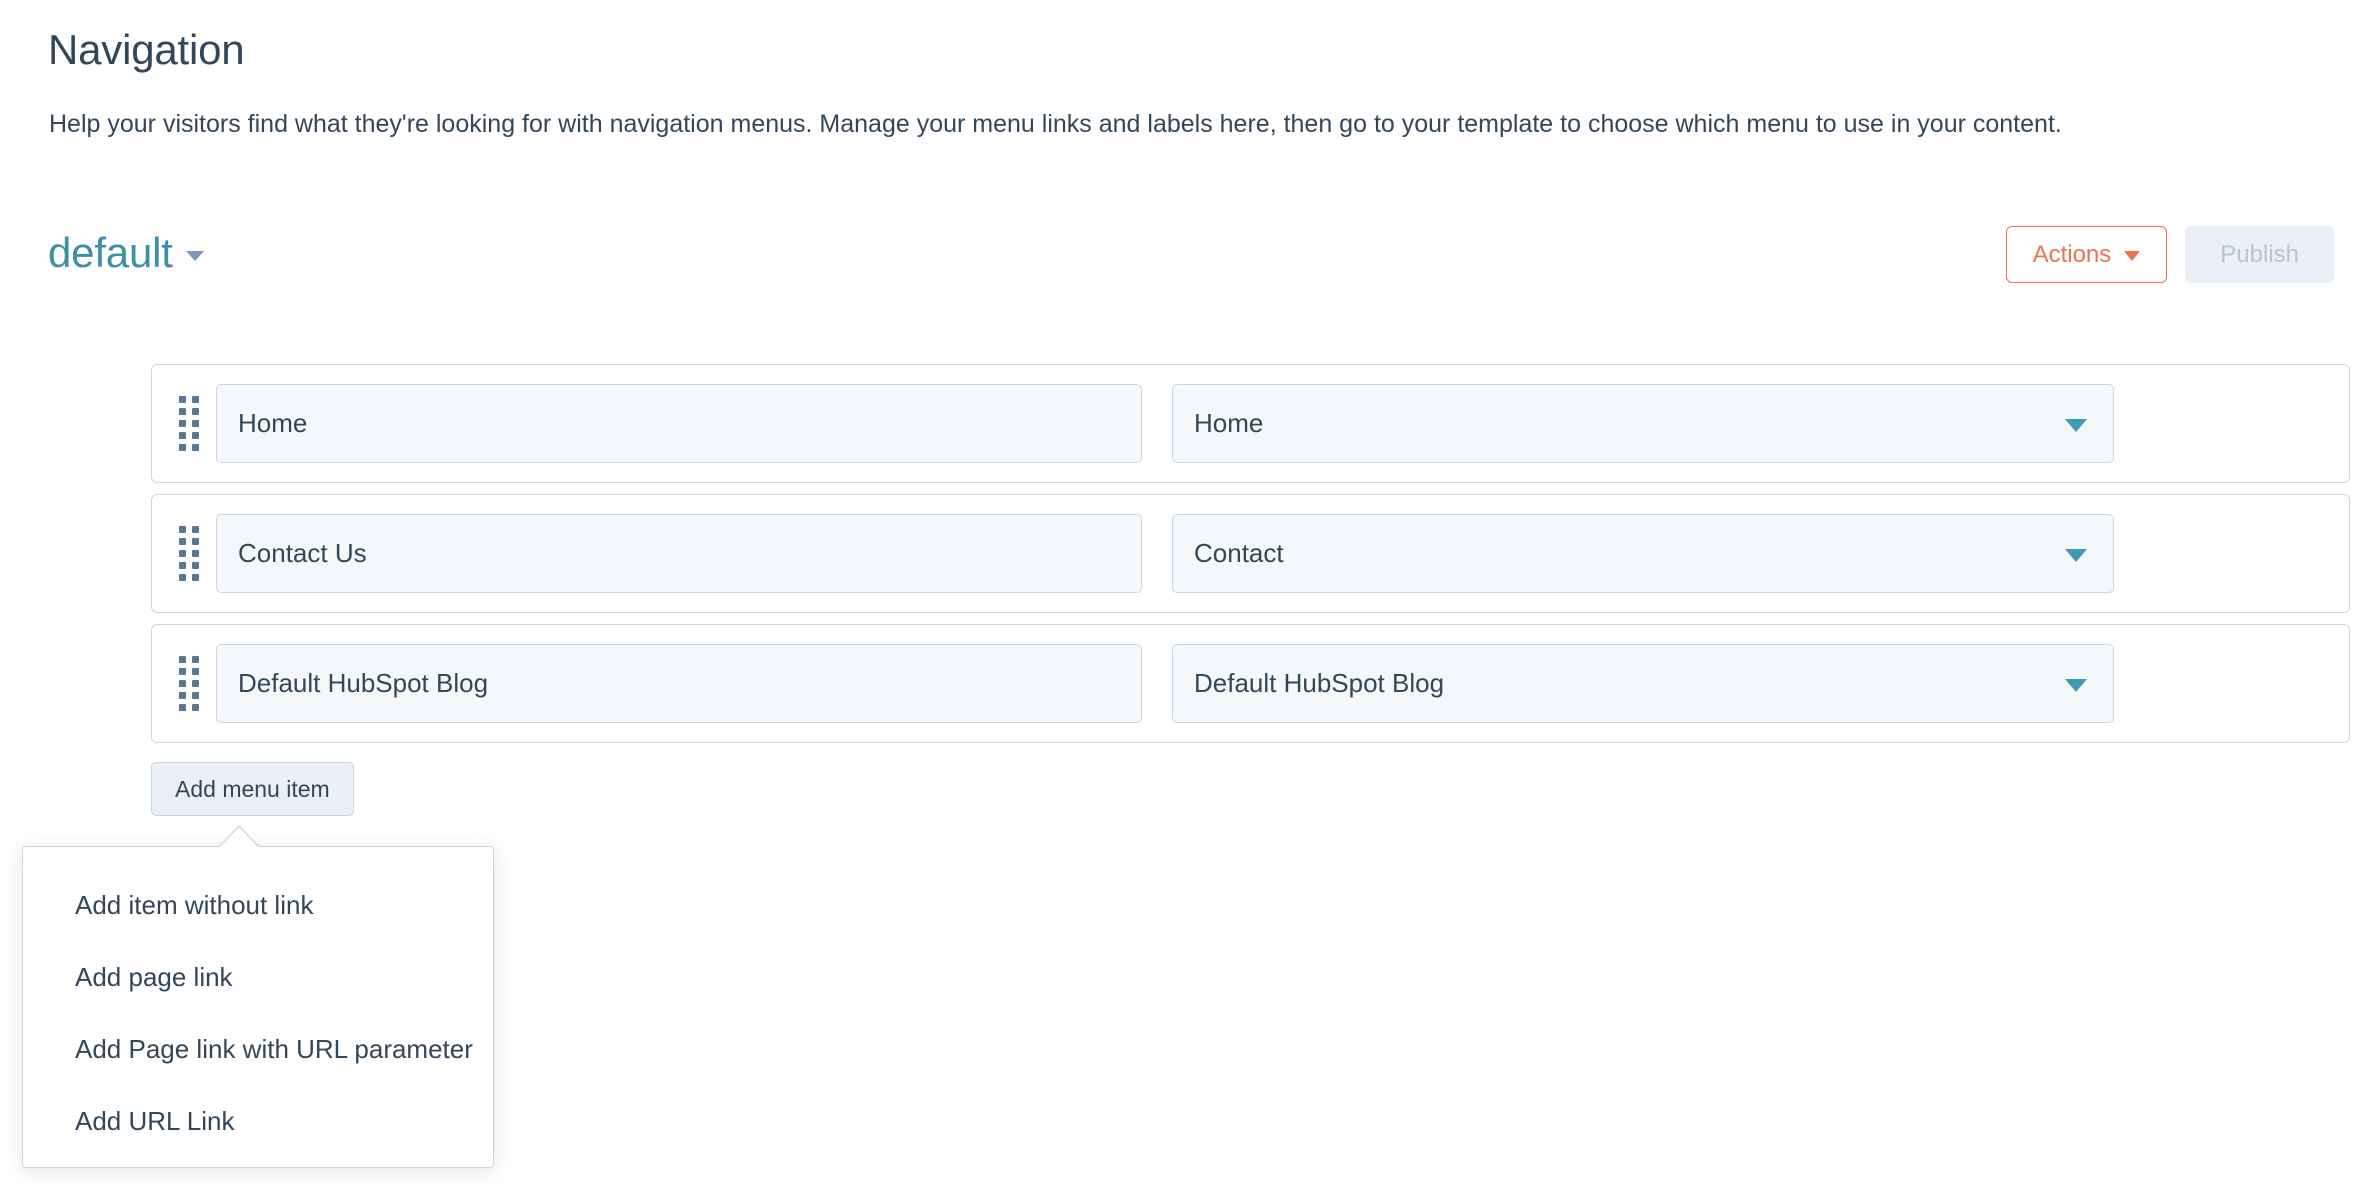 Image resolution: width=2376 pixels, height=1194 pixels. I want to click on table-row: Home Home, so click(1250, 423).